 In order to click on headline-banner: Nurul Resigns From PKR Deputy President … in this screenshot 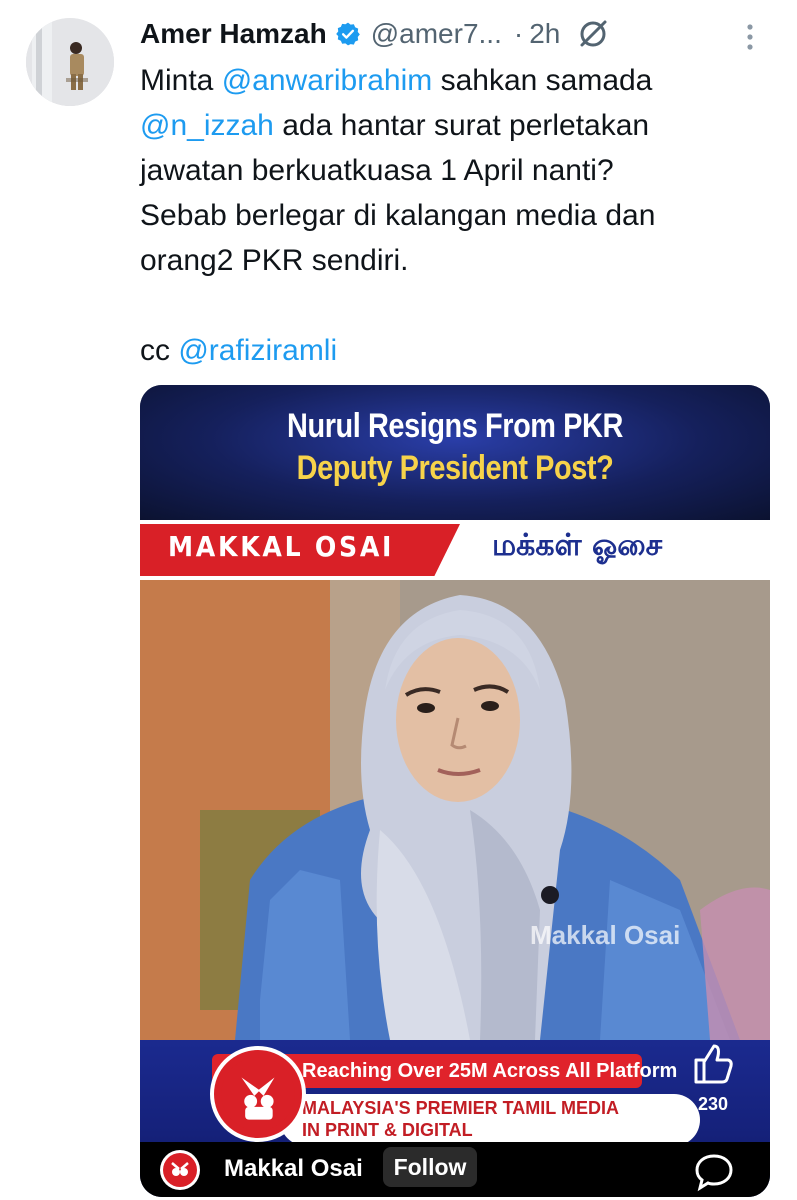, I will do `click(455, 452)`.